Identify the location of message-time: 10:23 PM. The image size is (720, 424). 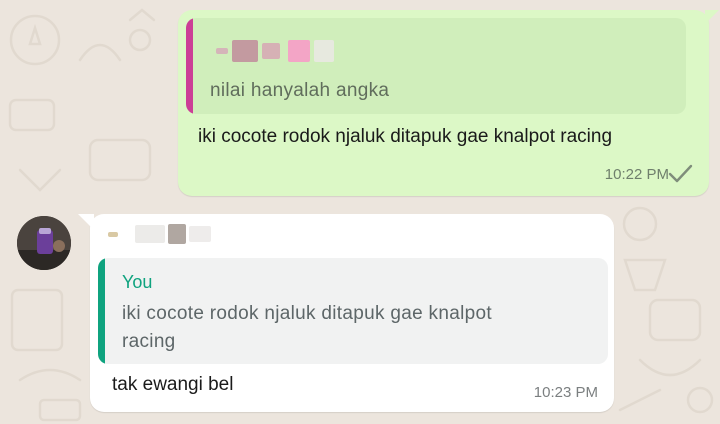
(565, 392).